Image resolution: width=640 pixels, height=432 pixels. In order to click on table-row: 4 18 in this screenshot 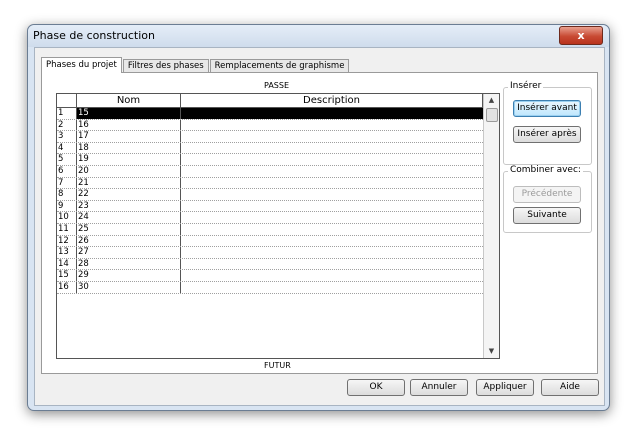, I will do `click(270, 148)`.